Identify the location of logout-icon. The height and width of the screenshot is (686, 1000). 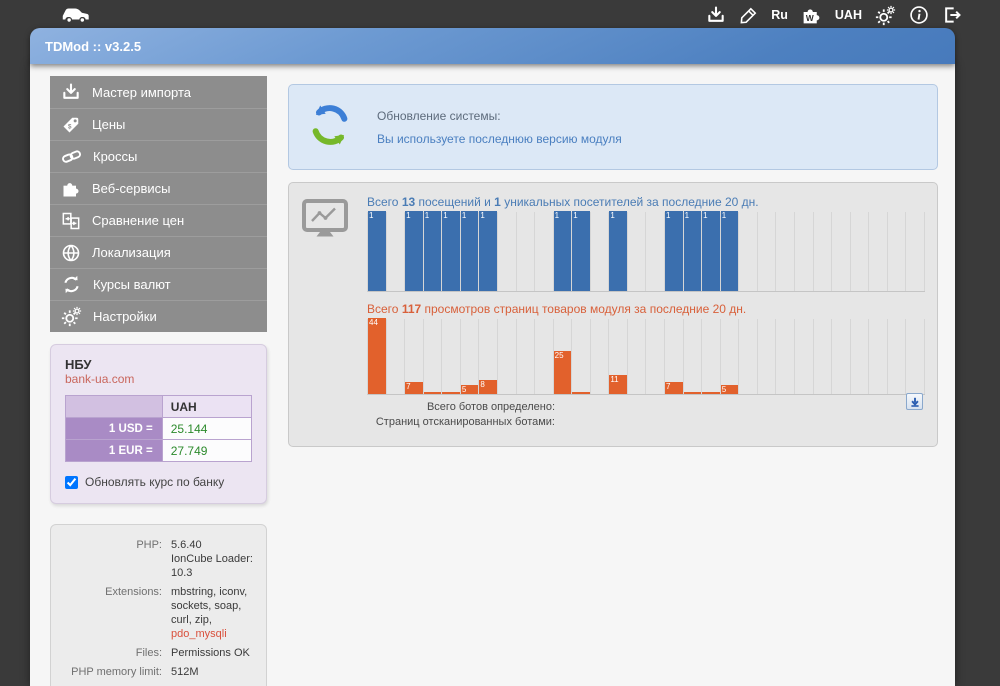
(952, 15).